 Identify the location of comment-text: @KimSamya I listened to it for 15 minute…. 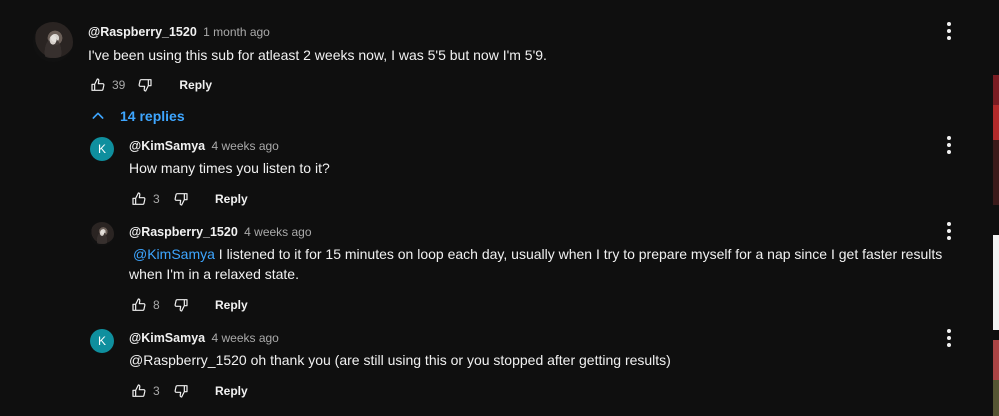
(539, 264).